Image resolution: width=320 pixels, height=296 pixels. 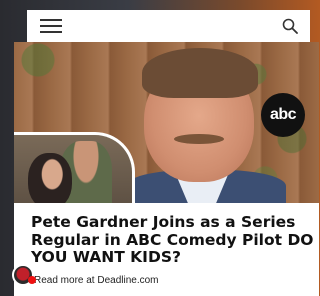 What do you see at coordinates (50, 178) in the screenshot?
I see `inset-woman-figure` at bounding box center [50, 178].